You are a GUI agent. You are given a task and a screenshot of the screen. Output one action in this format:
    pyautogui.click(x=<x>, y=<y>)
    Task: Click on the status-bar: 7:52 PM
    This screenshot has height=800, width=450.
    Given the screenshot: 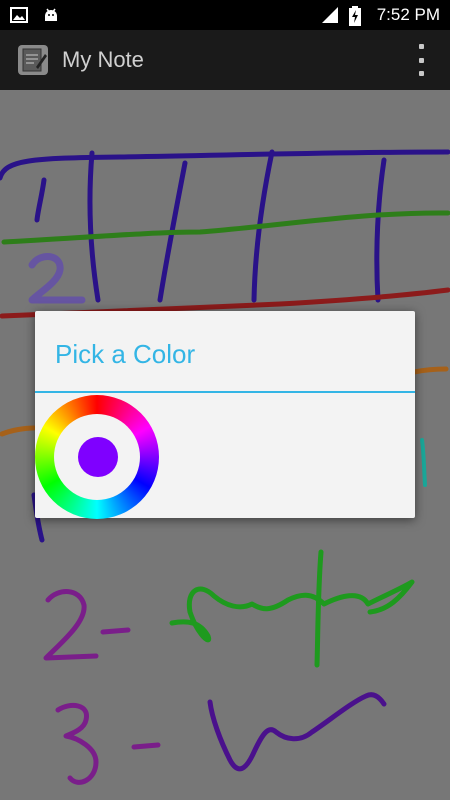 What is the action you would take?
    pyautogui.click(x=225, y=15)
    